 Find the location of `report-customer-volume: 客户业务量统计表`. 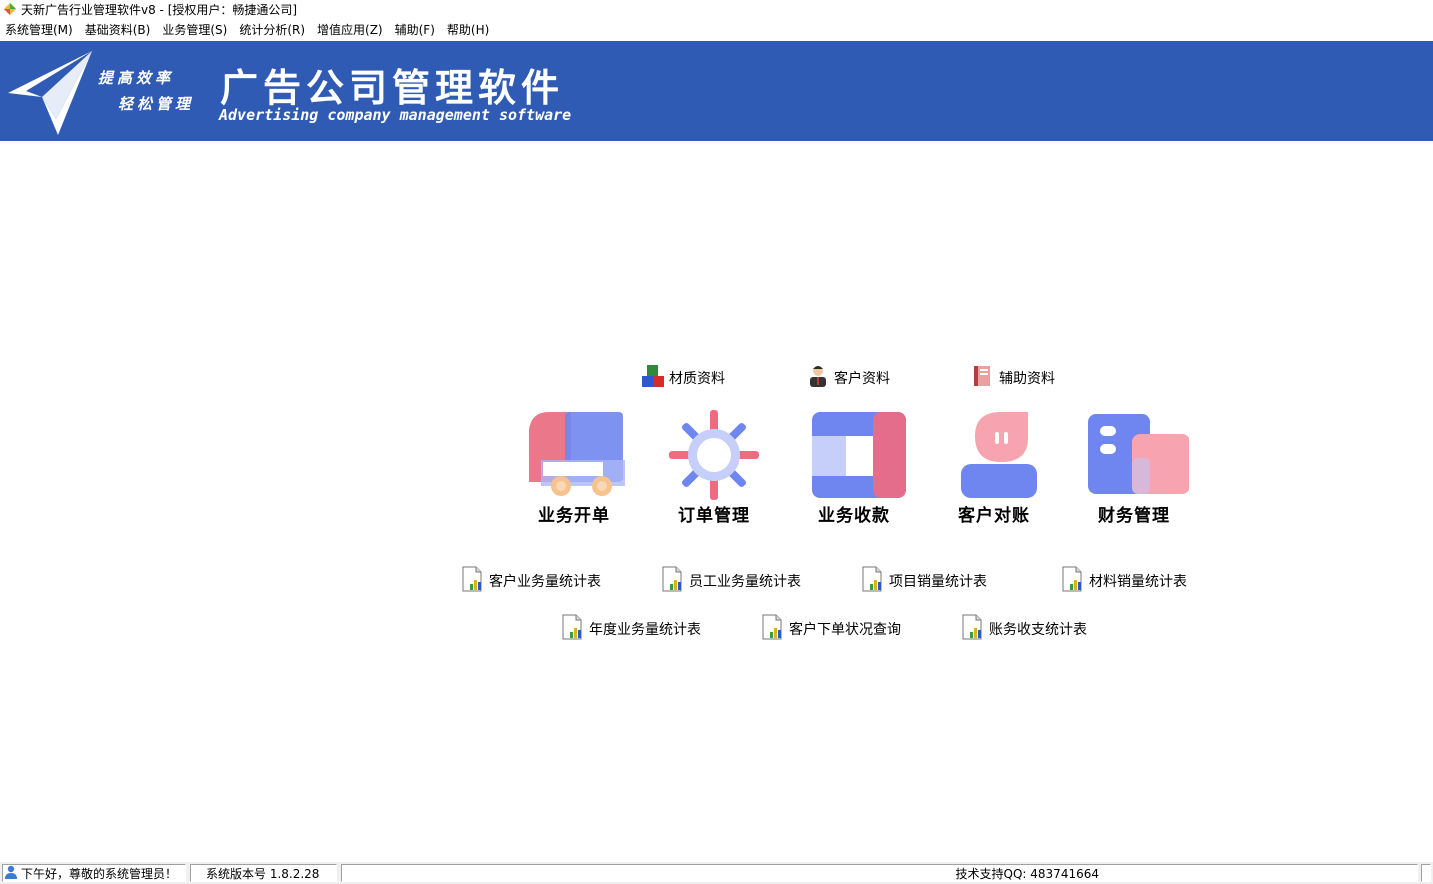

report-customer-volume: 客户业务量统计表 is located at coordinates (531, 581).